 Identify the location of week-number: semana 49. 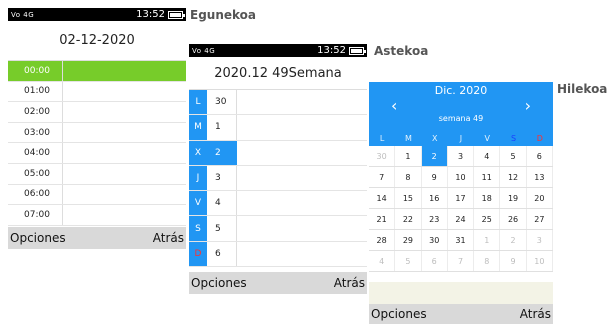
(461, 118).